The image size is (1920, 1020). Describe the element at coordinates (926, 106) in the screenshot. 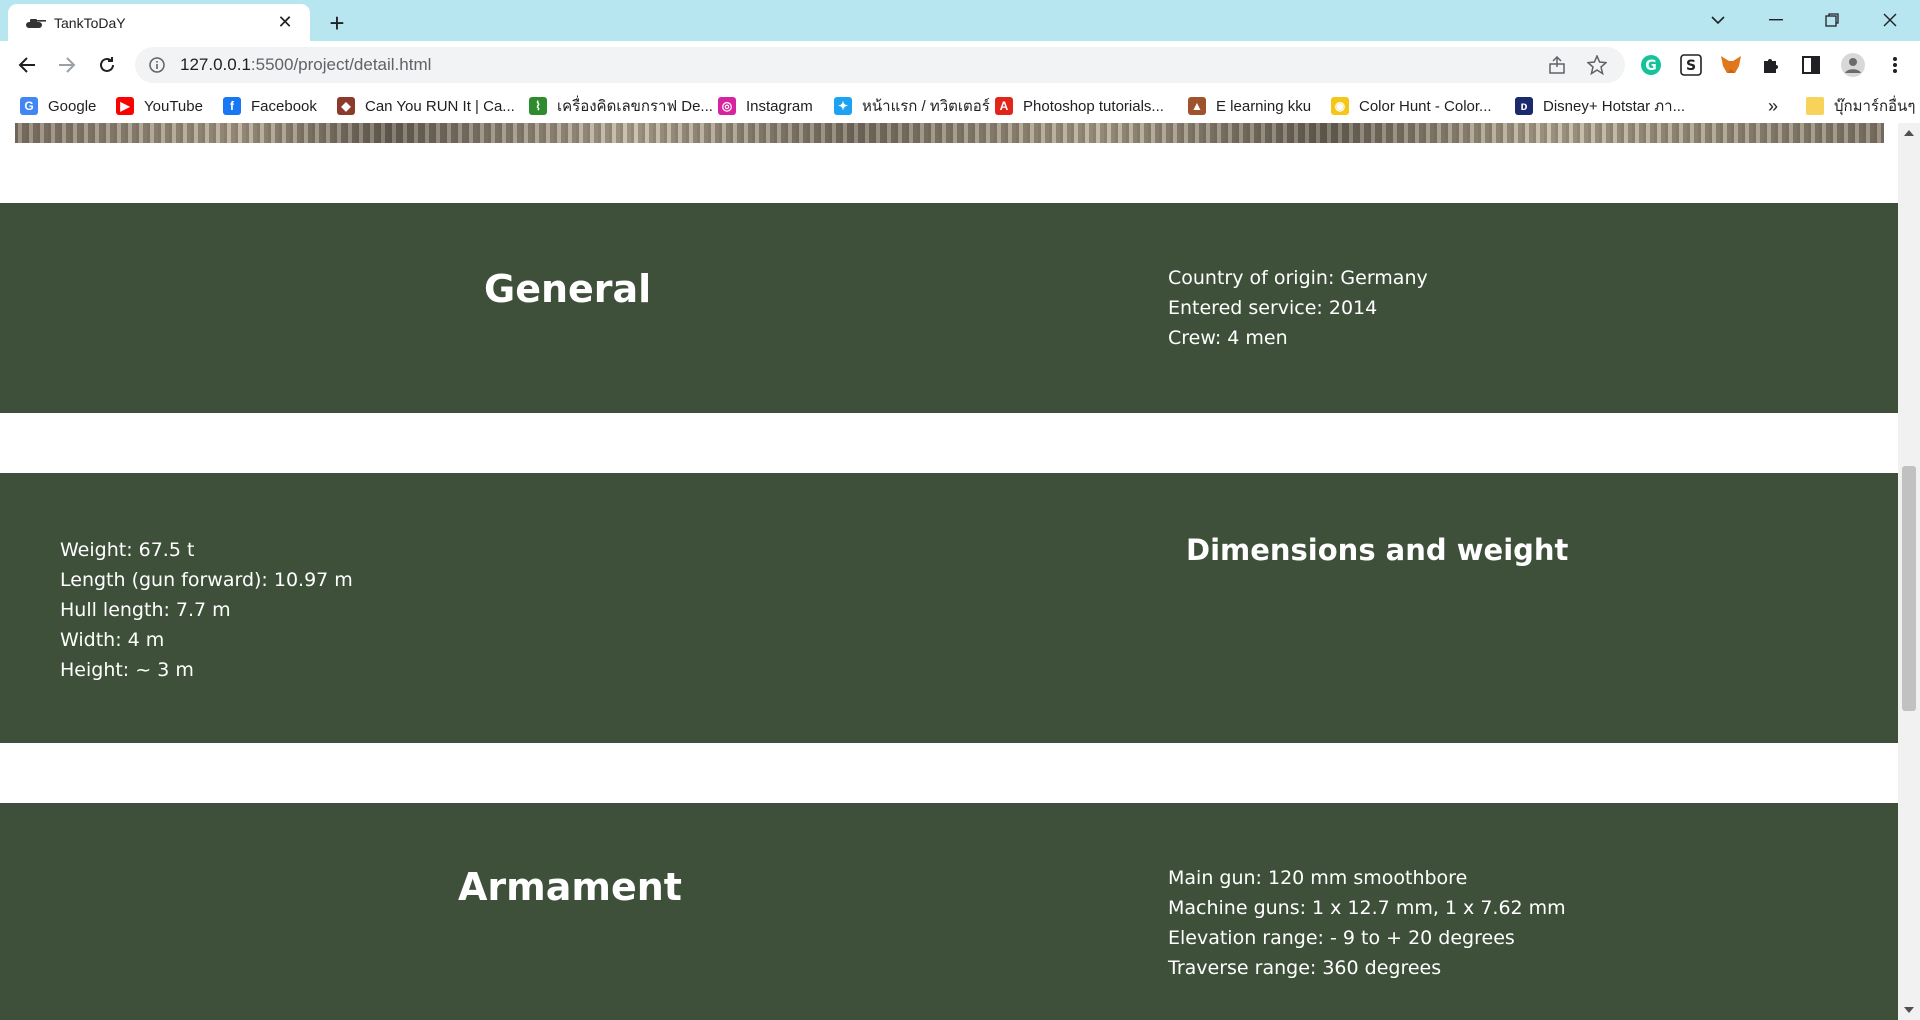

I see `bookmark-label: หน้าแรก / ทวิตเตอร์` at that location.